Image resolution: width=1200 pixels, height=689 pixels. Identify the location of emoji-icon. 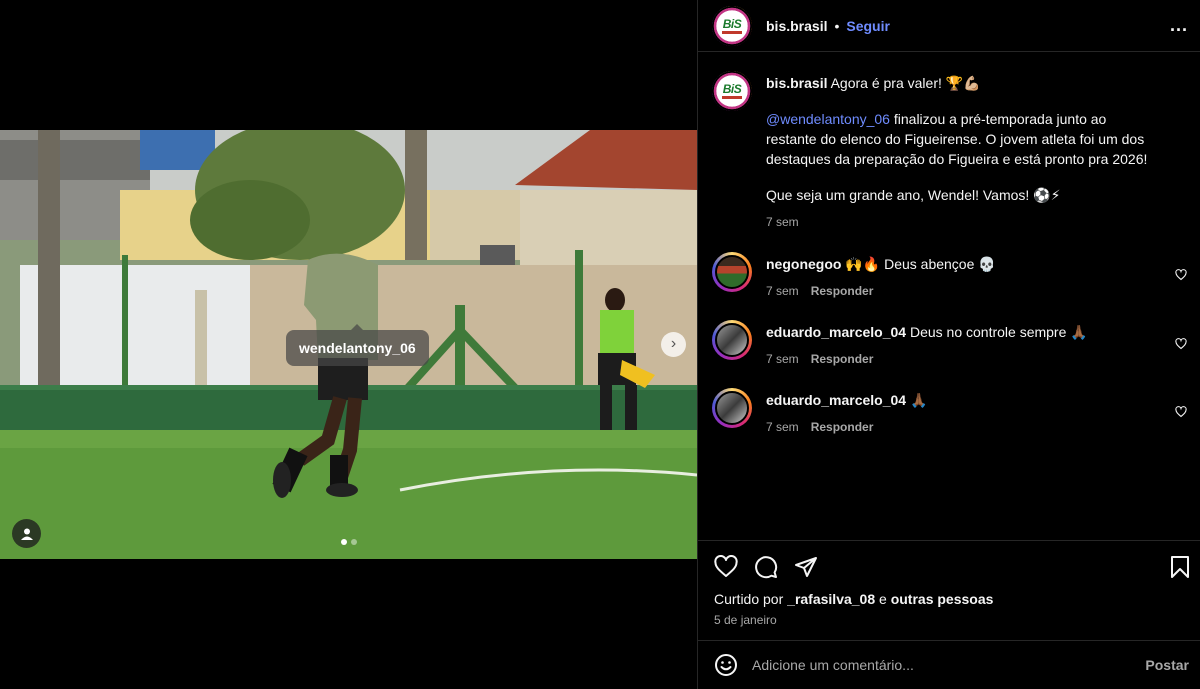
(726, 665).